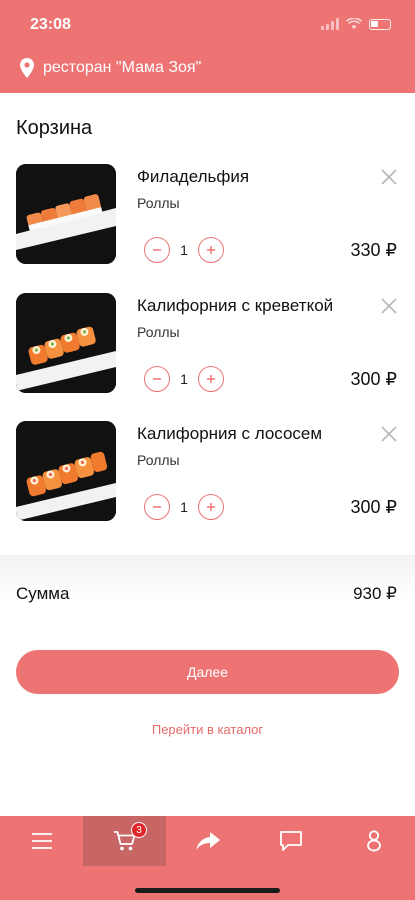  I want to click on product-name: Филадельфия, so click(193, 176).